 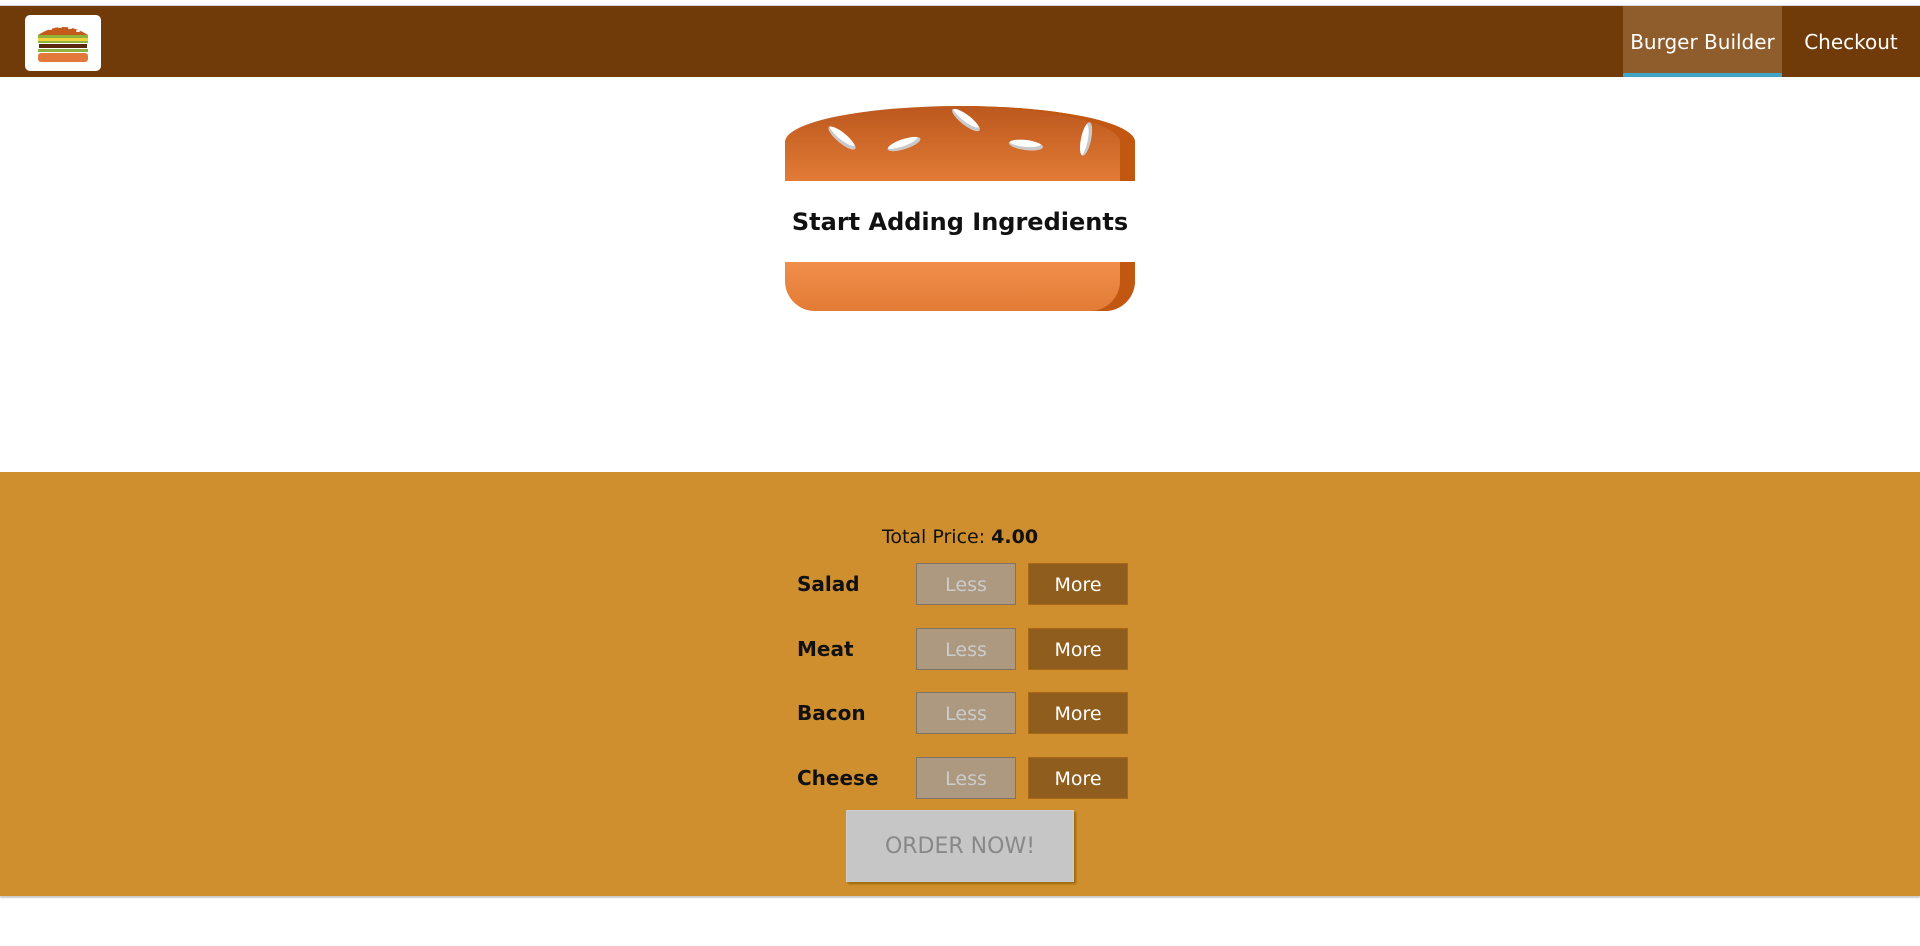 What do you see at coordinates (960, 221) in the screenshot?
I see `burger-empty-message: Start Adding Ingredients` at bounding box center [960, 221].